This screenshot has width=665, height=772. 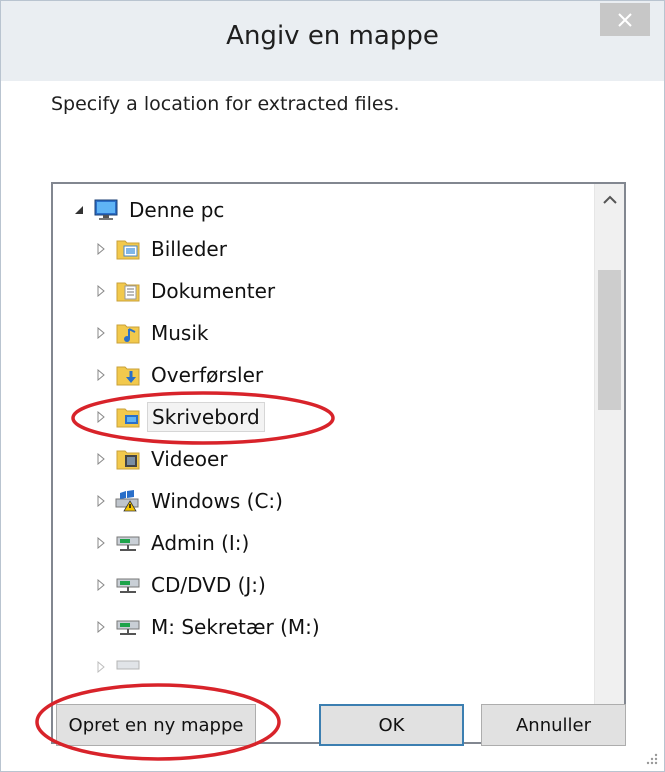 I want to click on tree-item-partial, so click(x=120, y=667).